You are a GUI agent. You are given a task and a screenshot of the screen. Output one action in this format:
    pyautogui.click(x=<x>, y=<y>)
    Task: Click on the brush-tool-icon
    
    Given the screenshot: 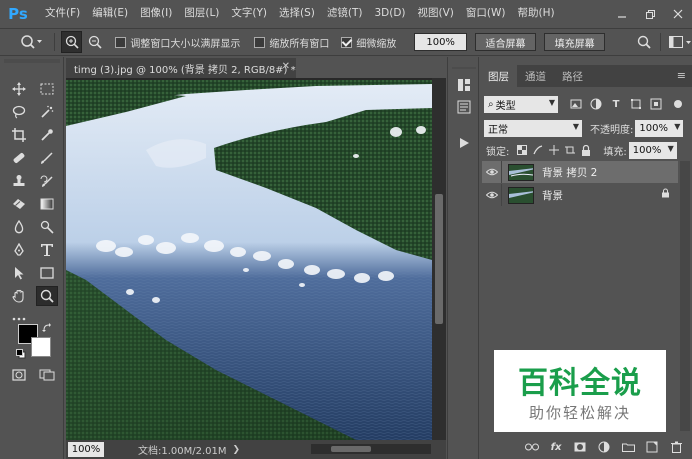 What is the action you would take?
    pyautogui.click(x=47, y=158)
    